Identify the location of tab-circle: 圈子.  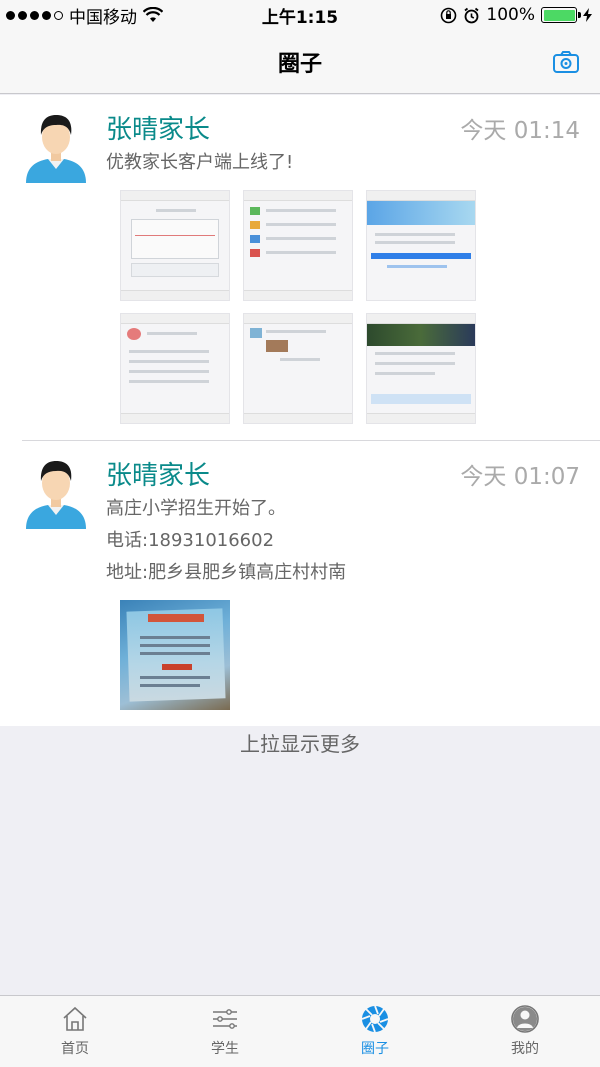
(375, 1031).